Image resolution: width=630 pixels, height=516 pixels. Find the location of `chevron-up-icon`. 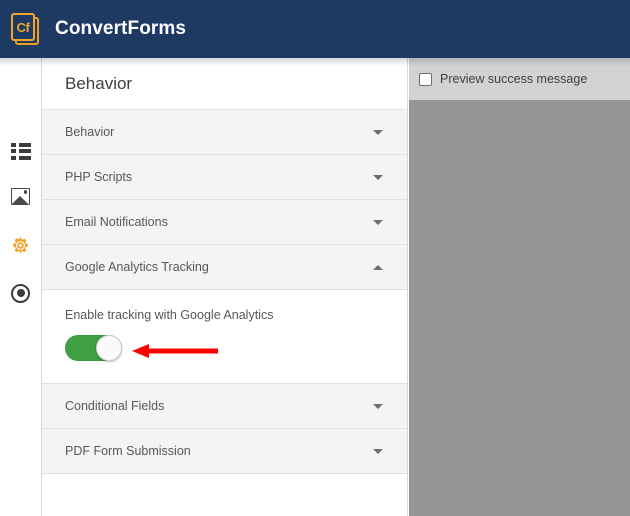

chevron-up-icon is located at coordinates (378, 267).